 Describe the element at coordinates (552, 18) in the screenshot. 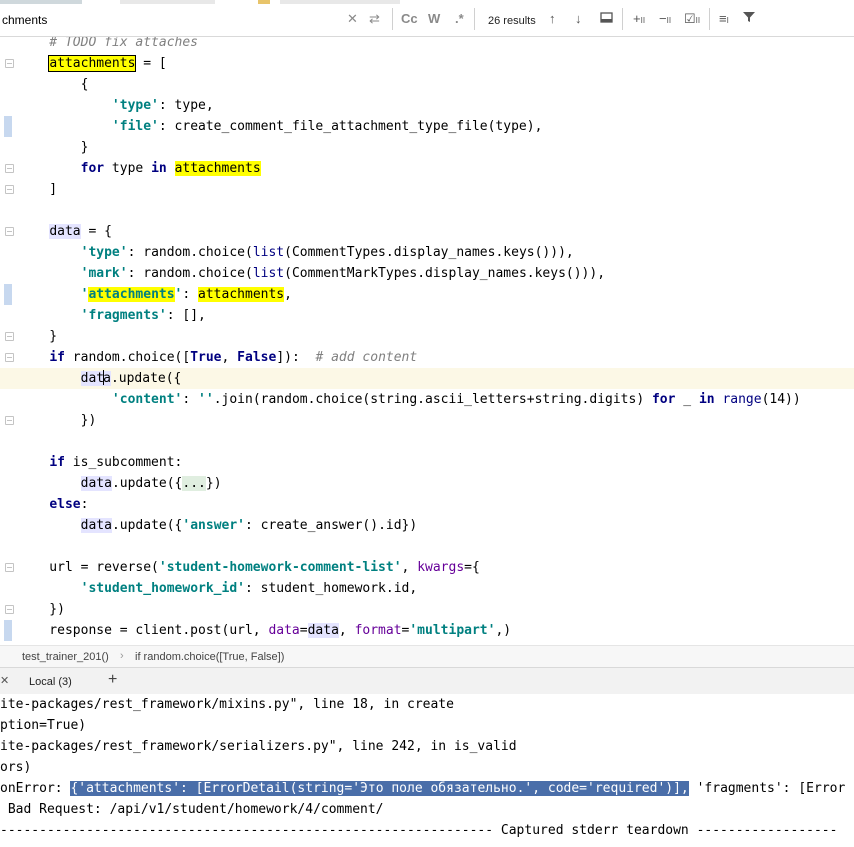

I see `prev-occurrence-icon: ↑` at that location.